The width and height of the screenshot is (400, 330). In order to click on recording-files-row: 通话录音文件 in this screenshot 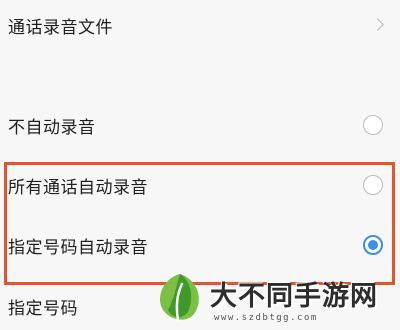, I will do `click(200, 25)`.